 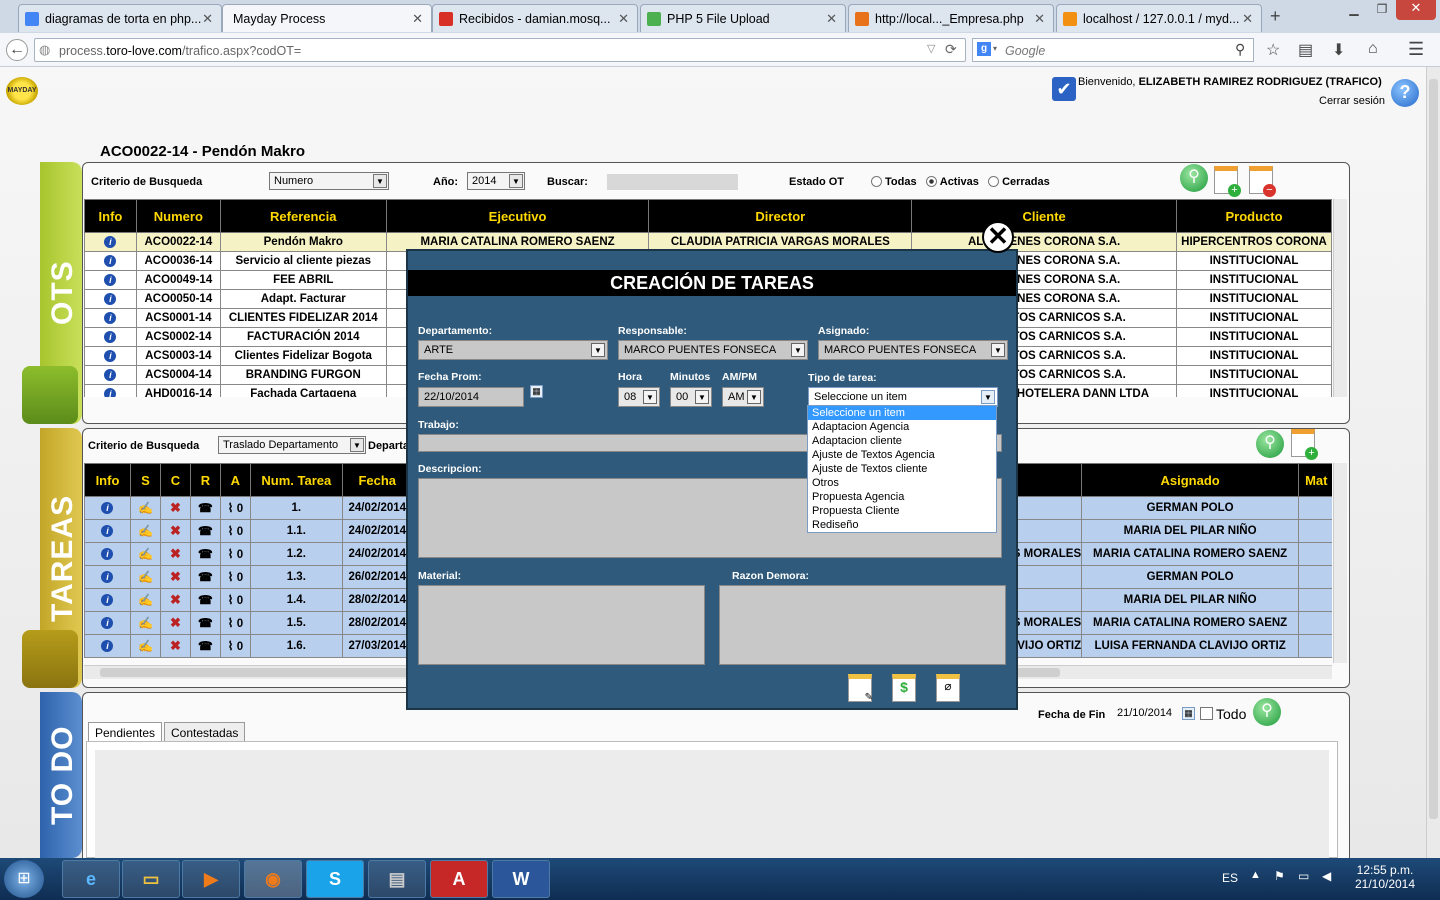 I want to click on search-icon: ⚲, so click(x=1240, y=49).